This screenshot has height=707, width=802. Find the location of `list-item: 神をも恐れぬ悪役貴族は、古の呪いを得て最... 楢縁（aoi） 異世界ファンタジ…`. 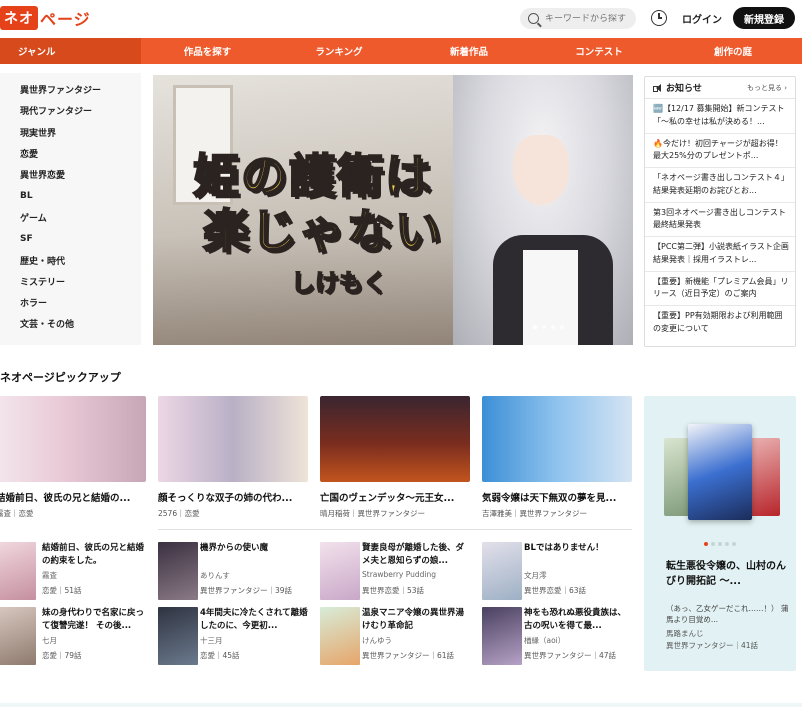

list-item: 神をも恐れぬ悪役貴族は、古の呪いを得て最... 楢縁（aoi） 異世界ファンタジ… is located at coordinates (557, 637).